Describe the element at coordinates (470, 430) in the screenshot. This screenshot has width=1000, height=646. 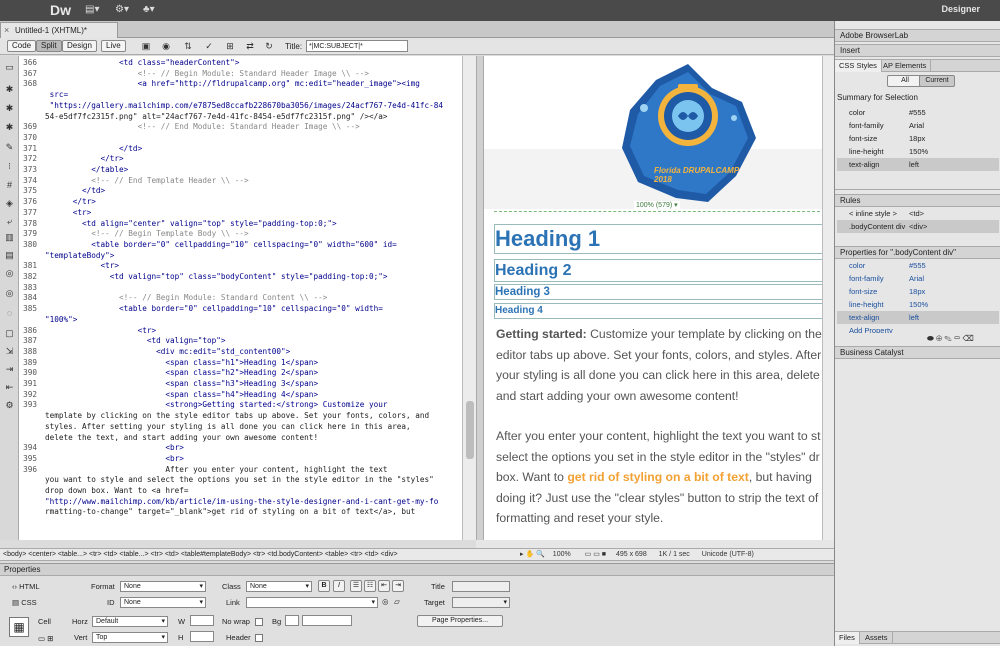
I see `code-scrollbar-thumb` at that location.